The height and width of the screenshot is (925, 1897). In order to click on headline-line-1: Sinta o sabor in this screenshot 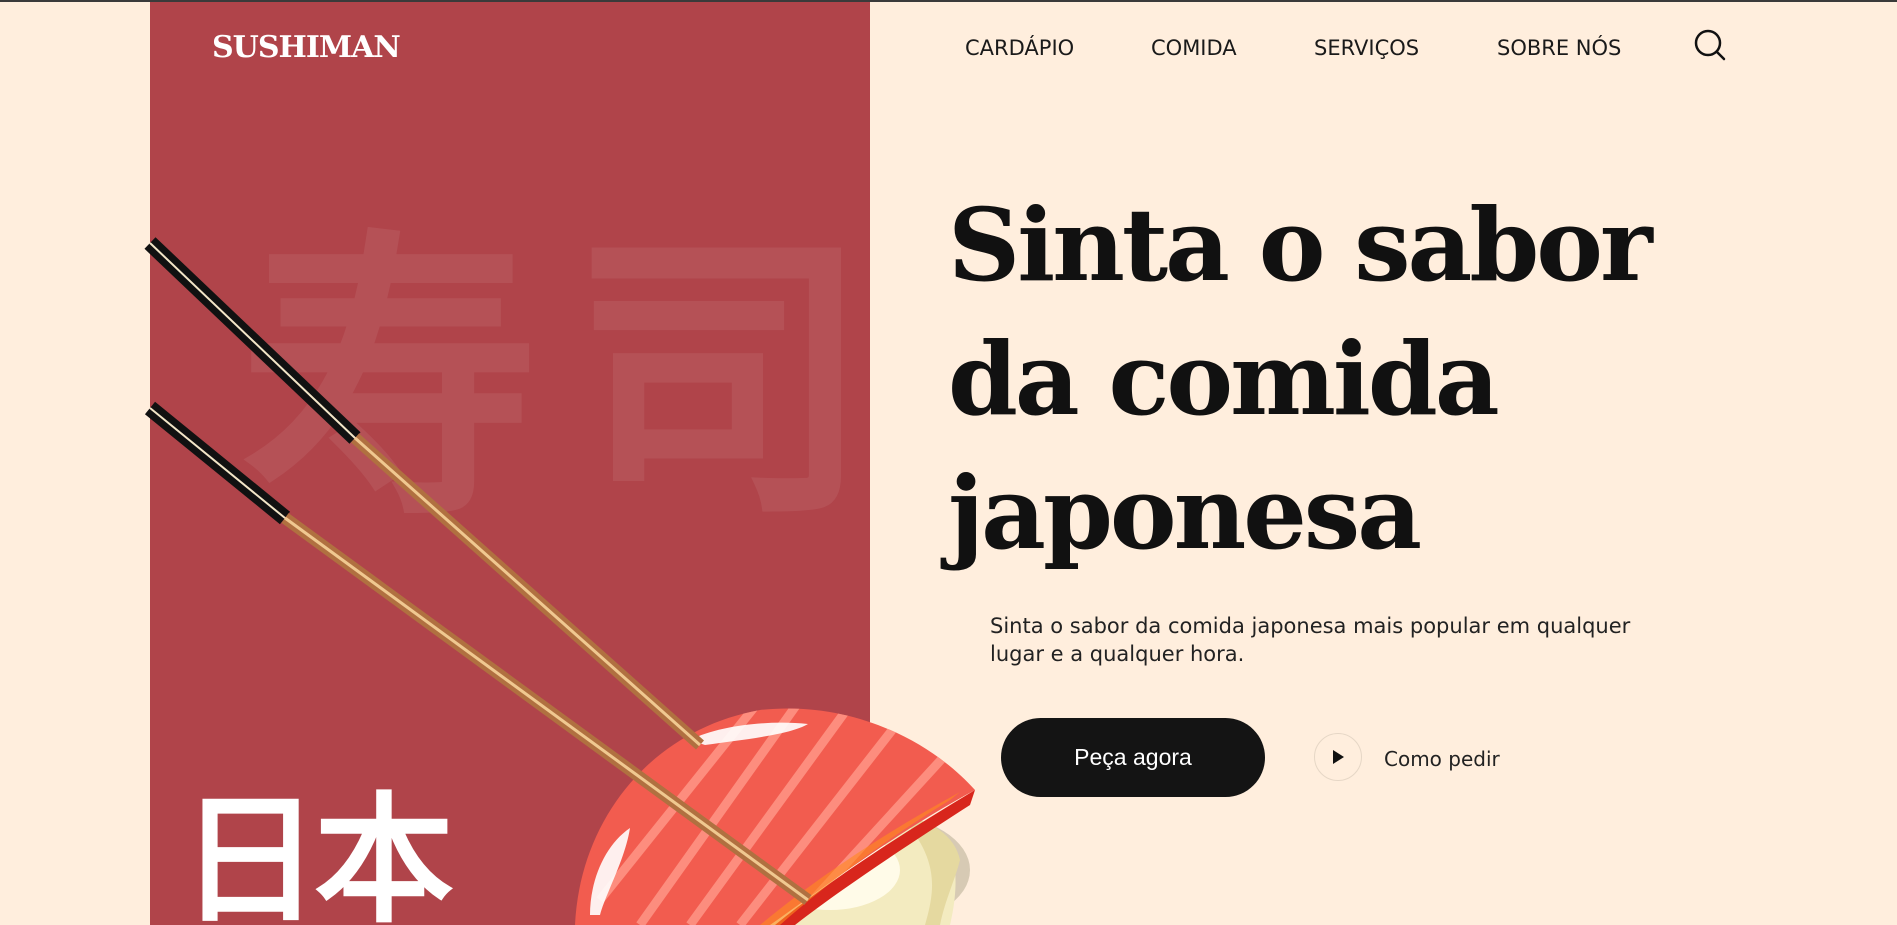, I will do `click(1300, 245)`.